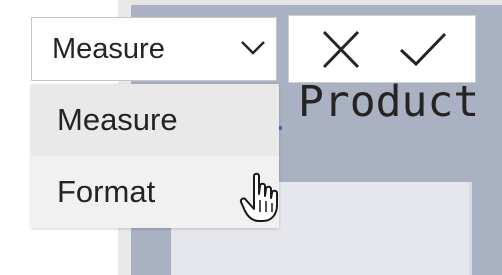 This screenshot has height=275, width=502. Describe the element at coordinates (258, 197) in the screenshot. I see `hand-pointer-icon` at that location.